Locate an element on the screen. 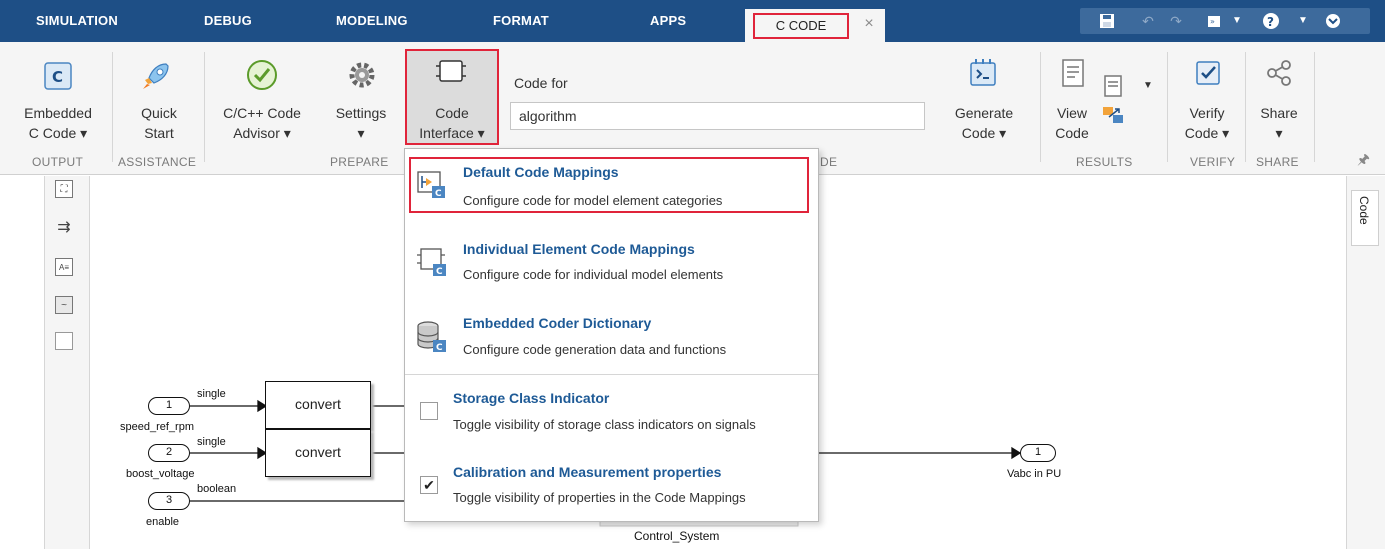 Image resolution: width=1385 pixels, height=549 pixels. signal-type-label: boolean is located at coordinates (217, 489).